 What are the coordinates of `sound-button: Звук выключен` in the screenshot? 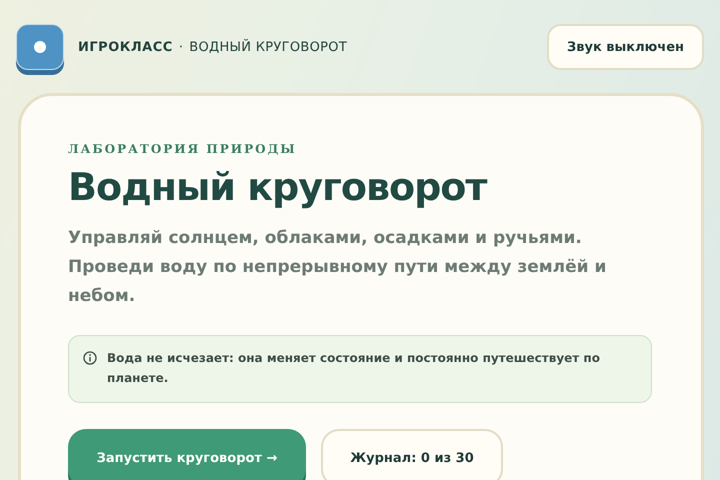 It's located at (625, 47).